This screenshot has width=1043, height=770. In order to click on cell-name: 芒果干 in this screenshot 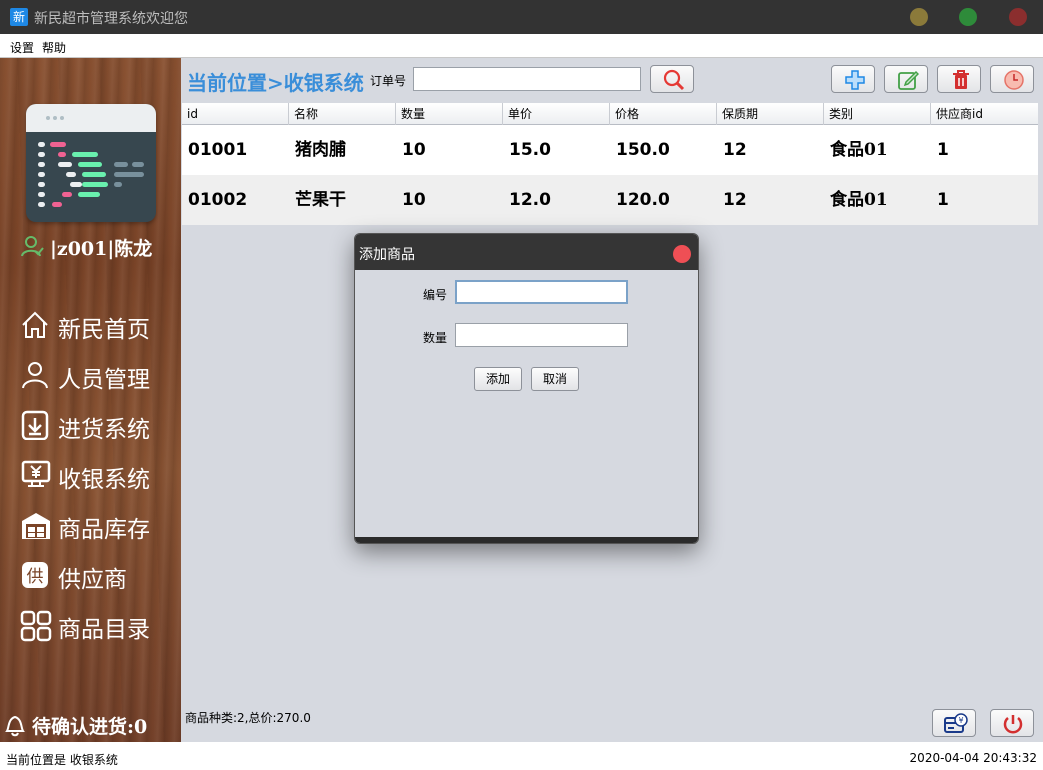, I will do `click(320, 200)`.